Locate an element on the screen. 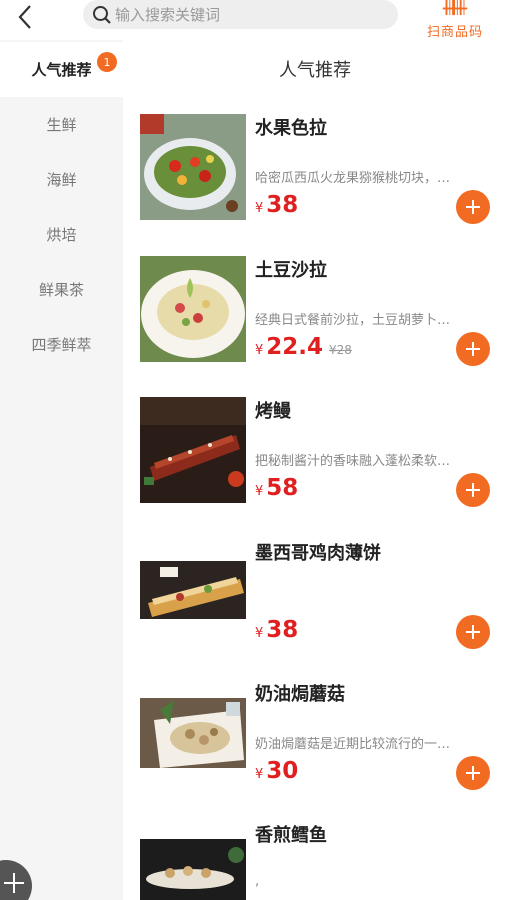 The width and height of the screenshot is (507, 900). barcode-icon is located at coordinates (455, 8).